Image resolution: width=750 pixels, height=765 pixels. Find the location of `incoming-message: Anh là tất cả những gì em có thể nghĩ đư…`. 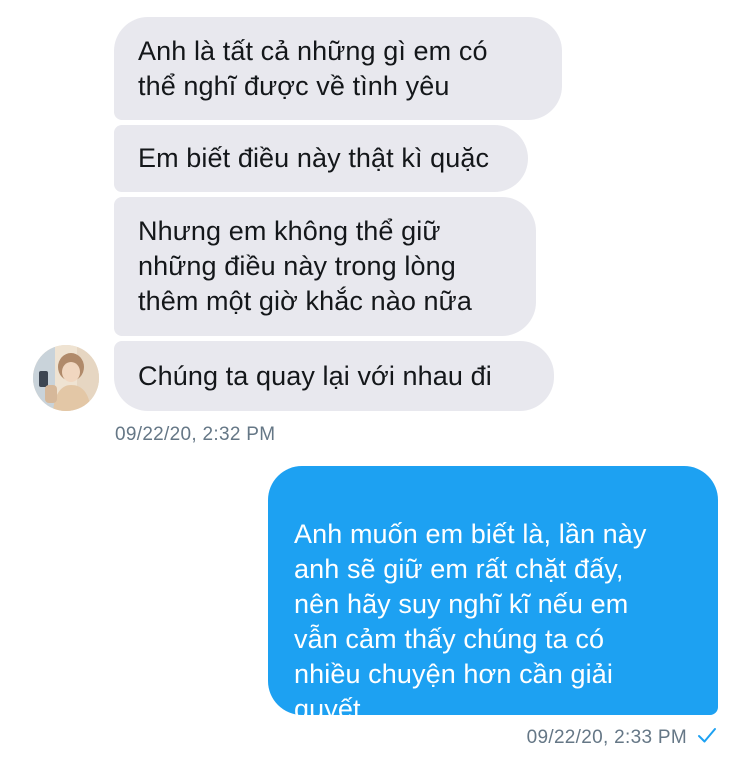

incoming-message: Anh là tất cả những gì em có thể nghĩ đư… is located at coordinates (338, 68).